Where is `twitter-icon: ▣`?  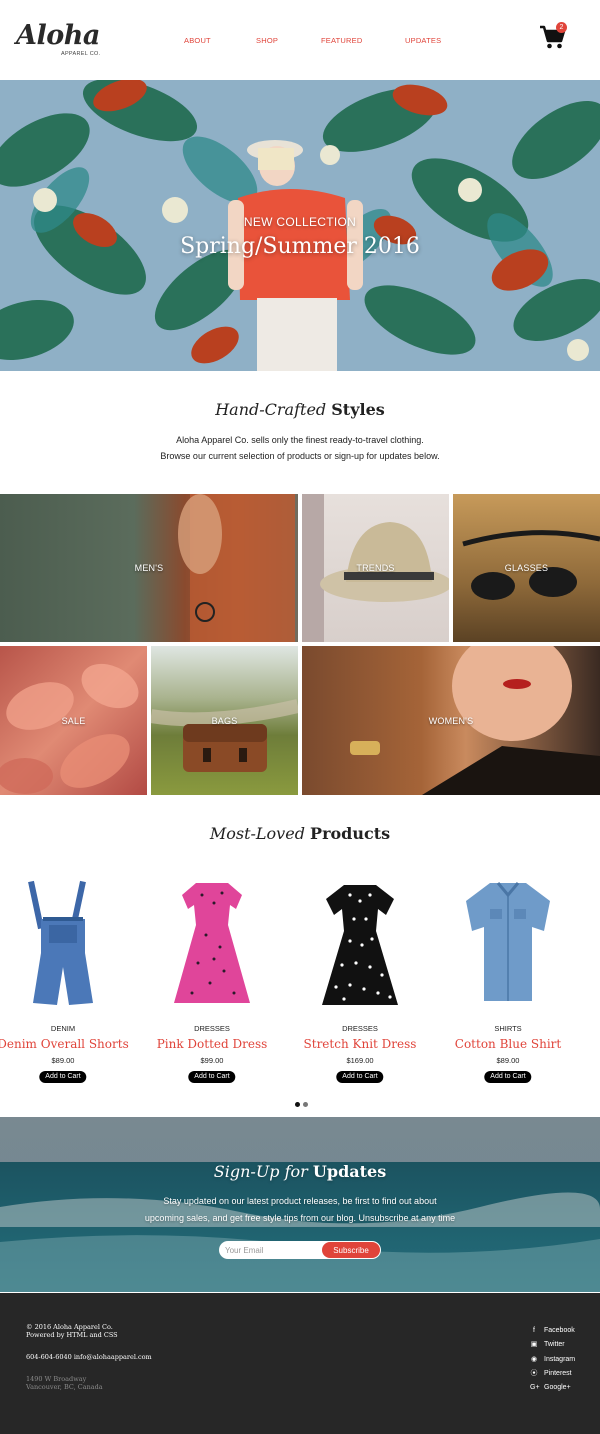 twitter-icon: ▣ is located at coordinates (534, 1344).